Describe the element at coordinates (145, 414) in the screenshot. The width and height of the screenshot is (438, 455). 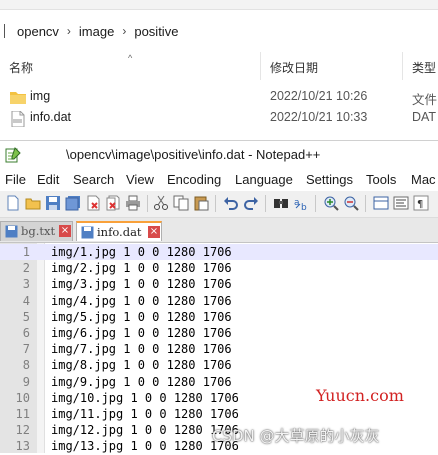
I see `line-text: img/11.jpg 1 0 0 1280 1706` at that location.